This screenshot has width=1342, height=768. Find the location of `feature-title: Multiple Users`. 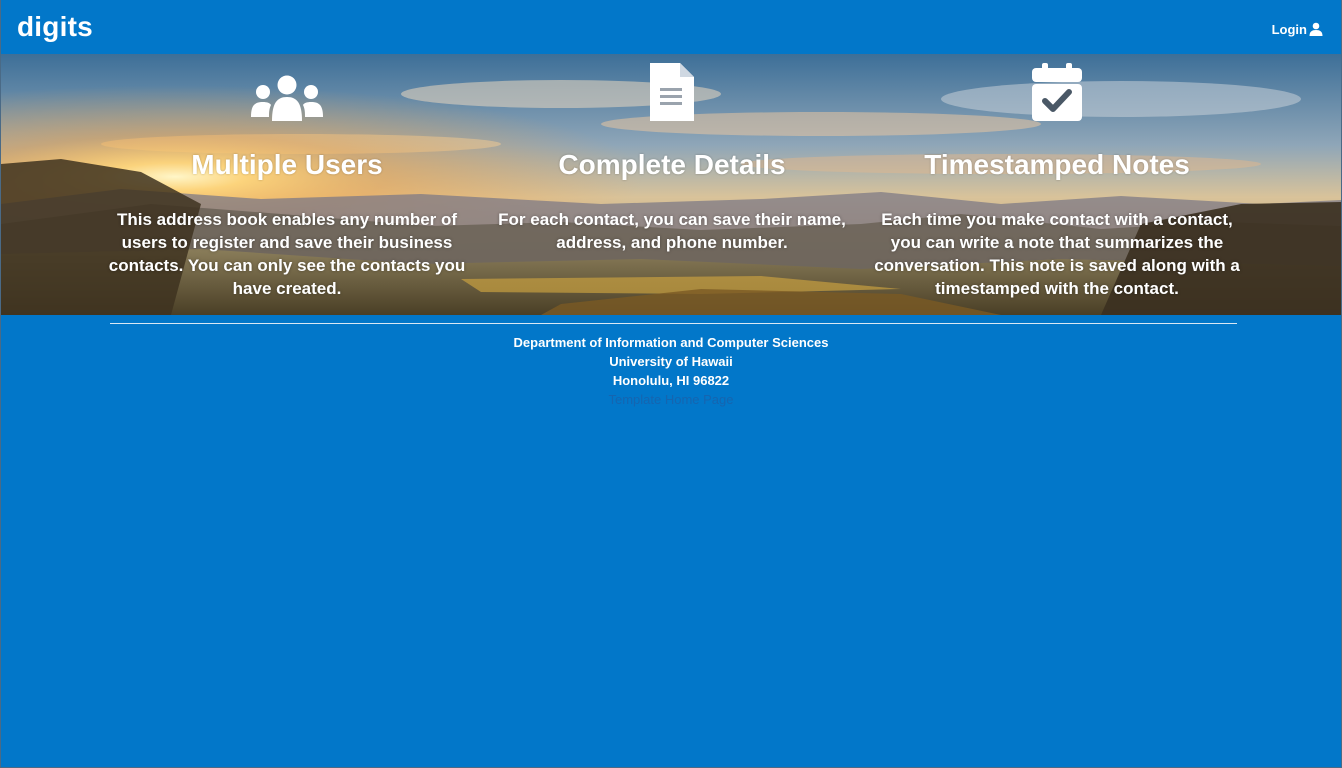

feature-title: Multiple Users is located at coordinates (287, 164).